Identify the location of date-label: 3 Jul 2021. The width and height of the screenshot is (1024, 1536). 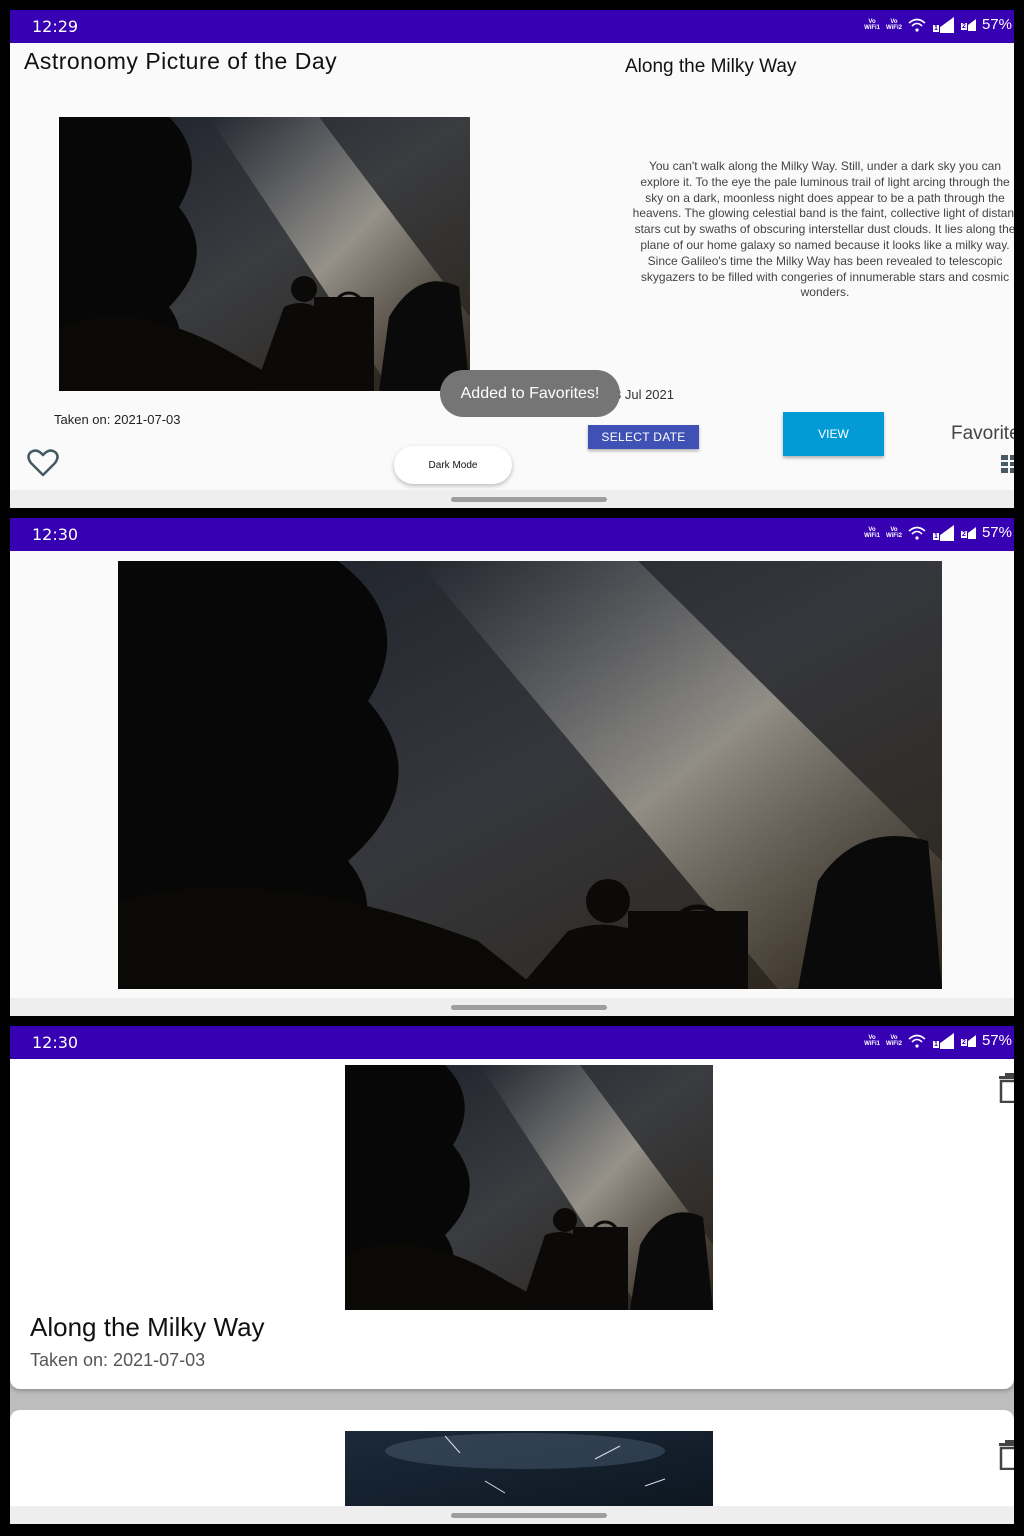
(644, 394).